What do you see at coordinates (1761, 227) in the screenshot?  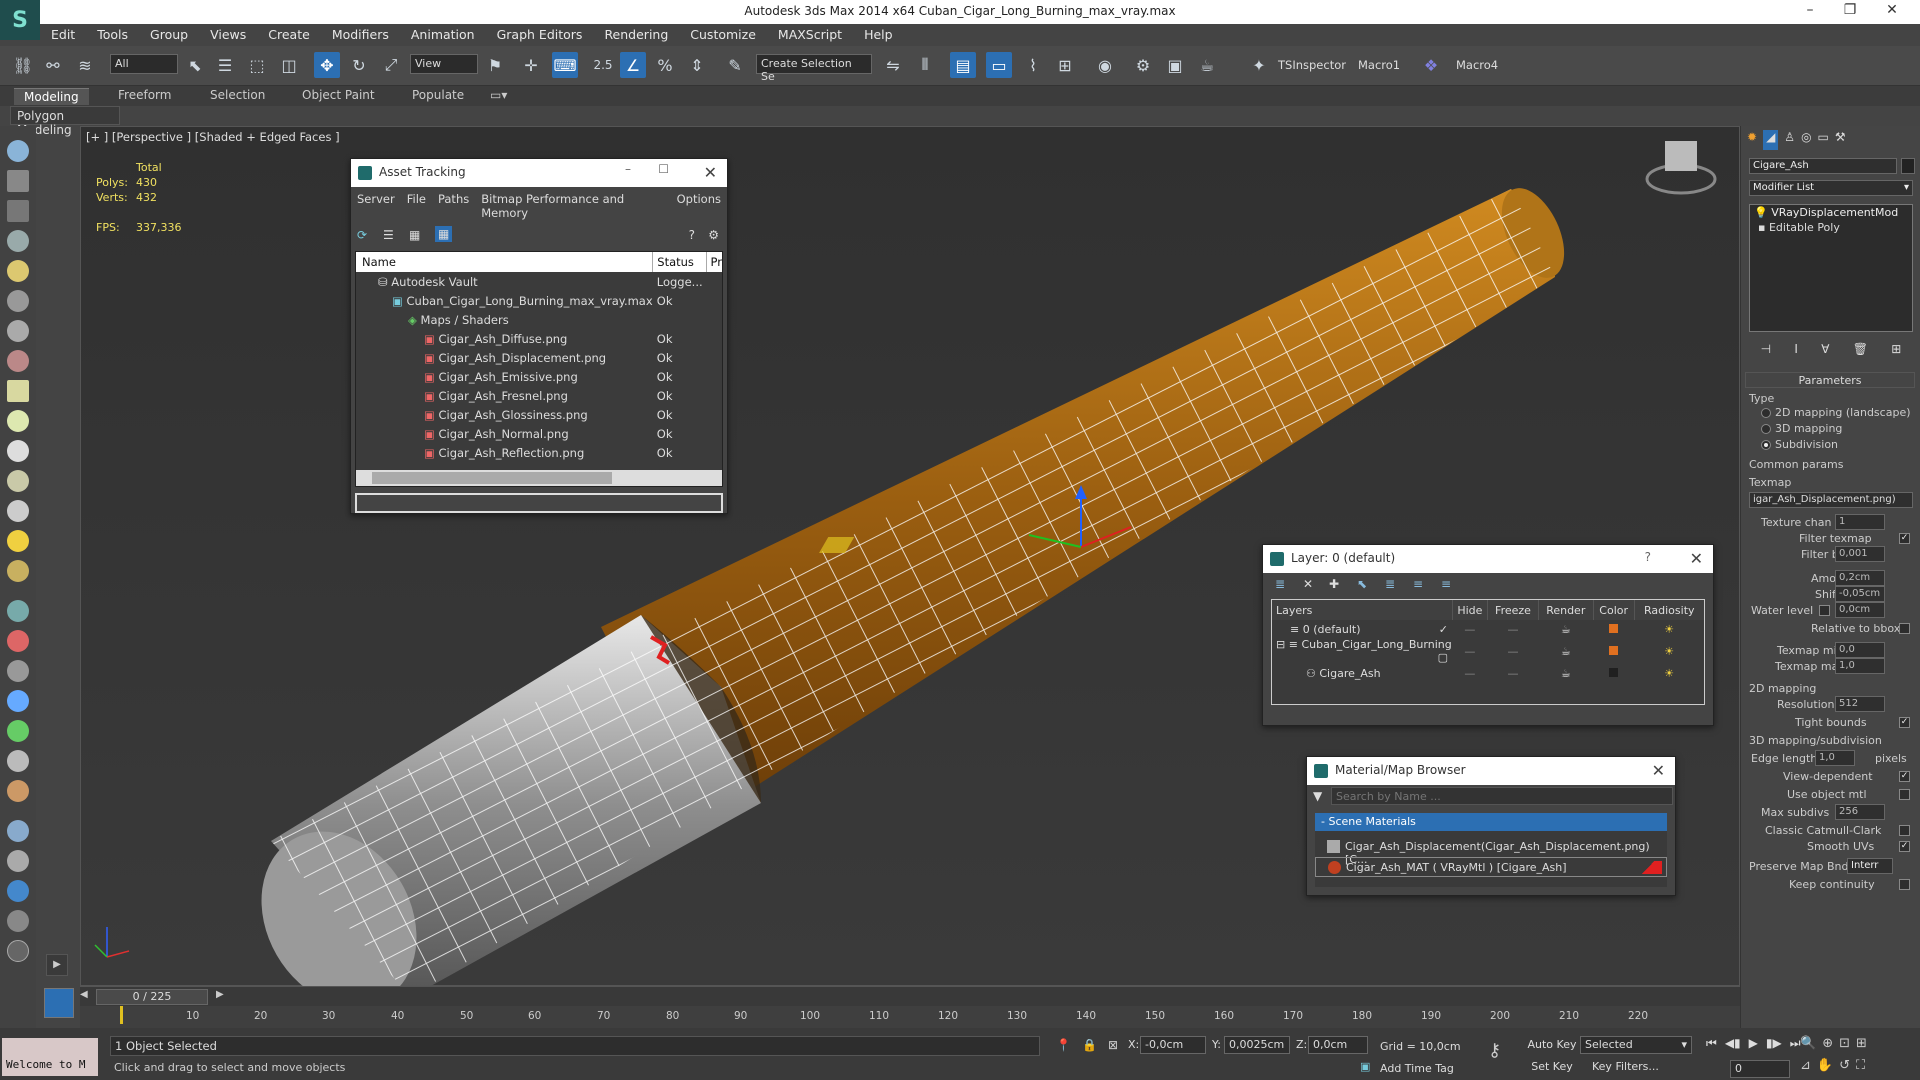 I see `expand-icon: ▪` at bounding box center [1761, 227].